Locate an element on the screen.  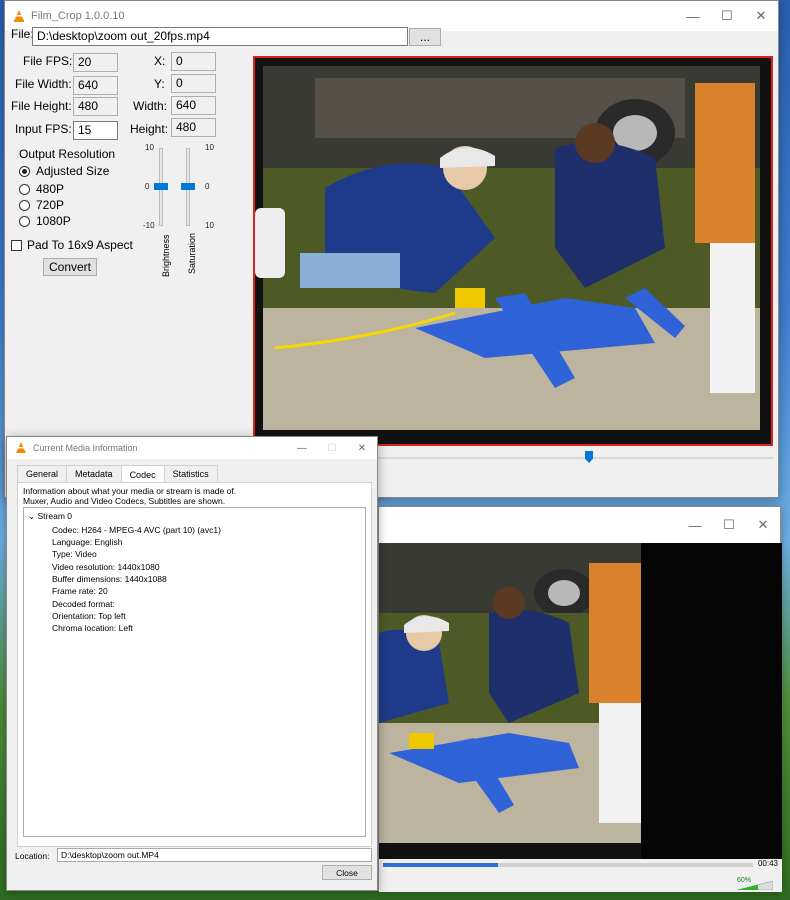
pad-16x9-checkbox: Pad To 16x9 Aspect is located at coordinates (72, 245).